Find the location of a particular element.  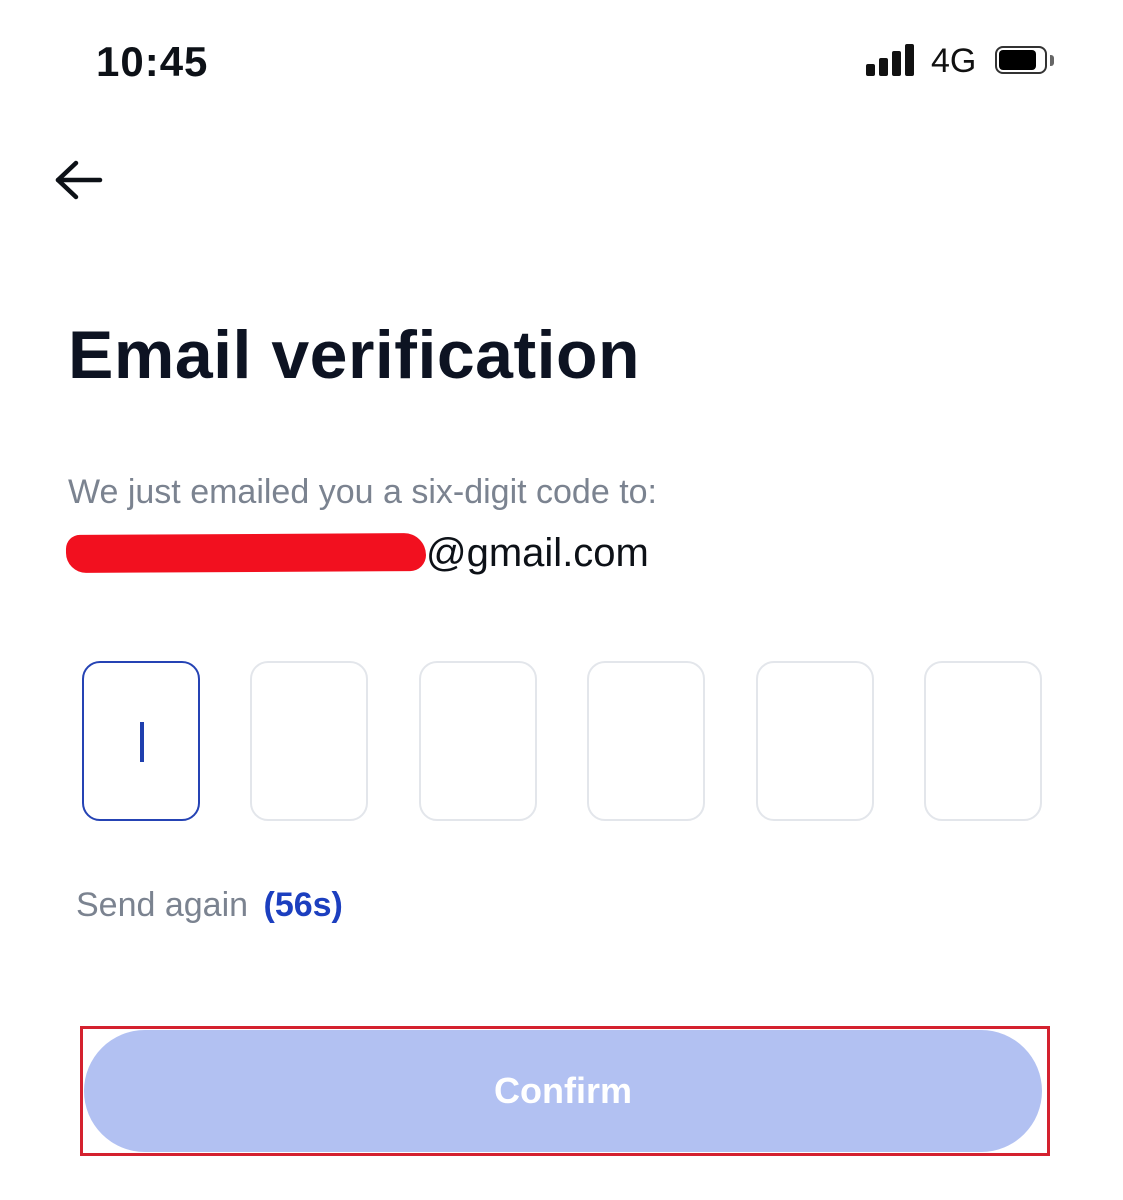

battery-icon is located at coordinates (1024, 61).